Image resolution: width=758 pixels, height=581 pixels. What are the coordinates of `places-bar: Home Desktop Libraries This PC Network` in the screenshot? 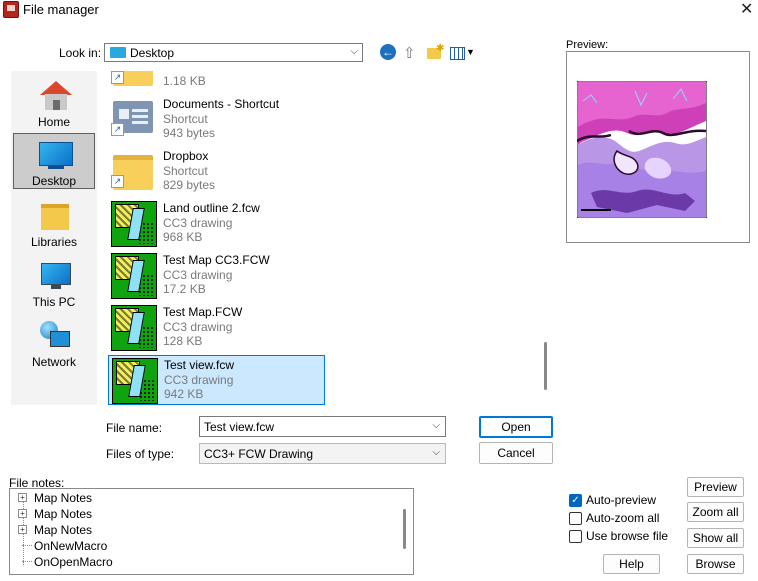 It's located at (54, 238).